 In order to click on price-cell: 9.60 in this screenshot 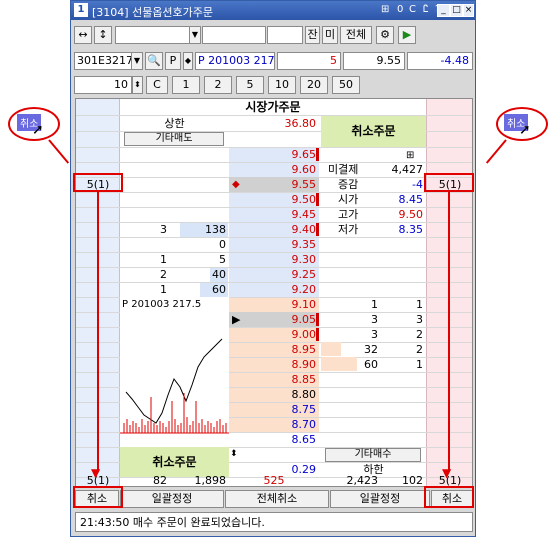, I will do `click(274, 169)`.